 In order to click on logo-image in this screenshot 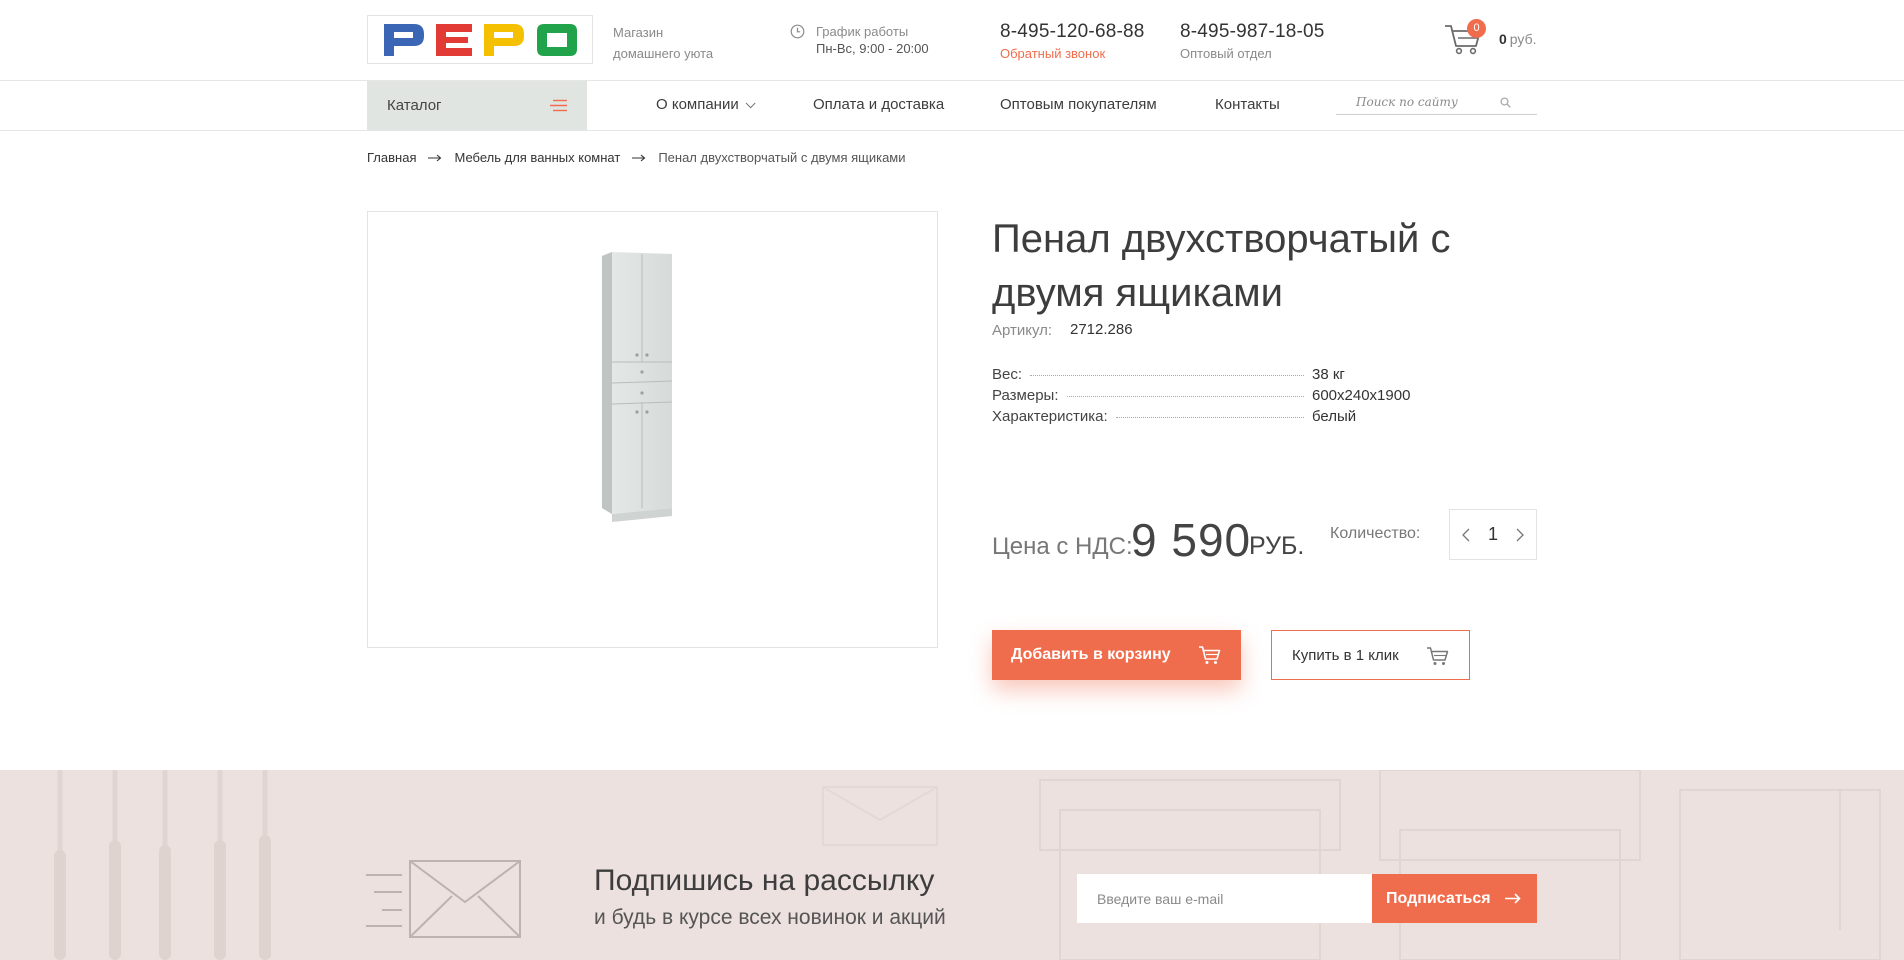, I will do `click(480, 39)`.